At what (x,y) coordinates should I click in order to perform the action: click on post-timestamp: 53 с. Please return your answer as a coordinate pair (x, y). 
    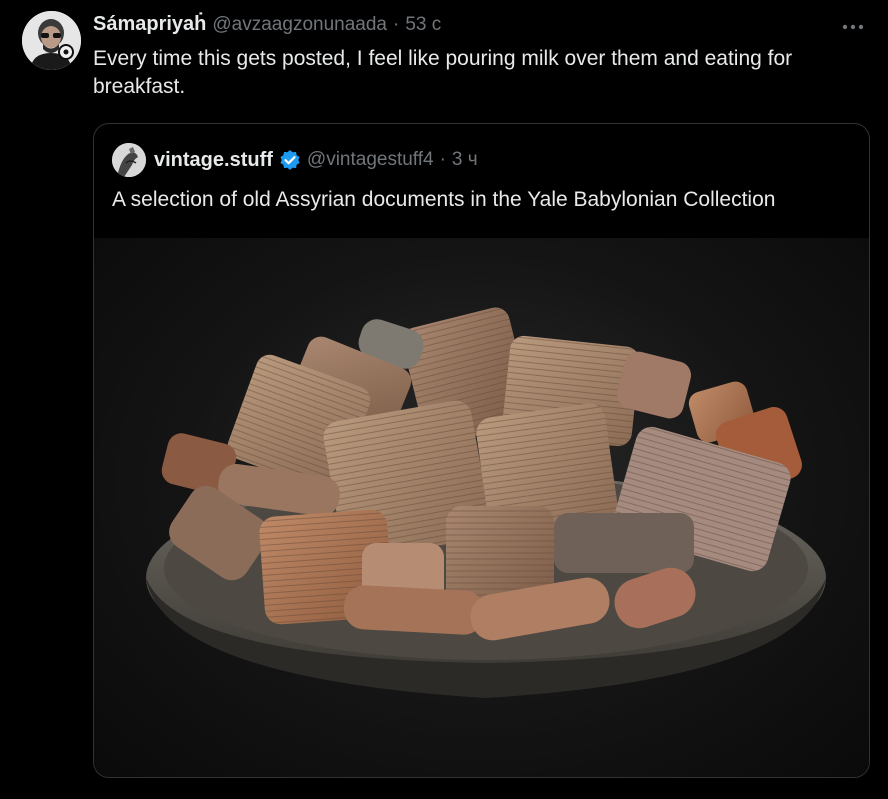
    Looking at the image, I should click on (423, 25).